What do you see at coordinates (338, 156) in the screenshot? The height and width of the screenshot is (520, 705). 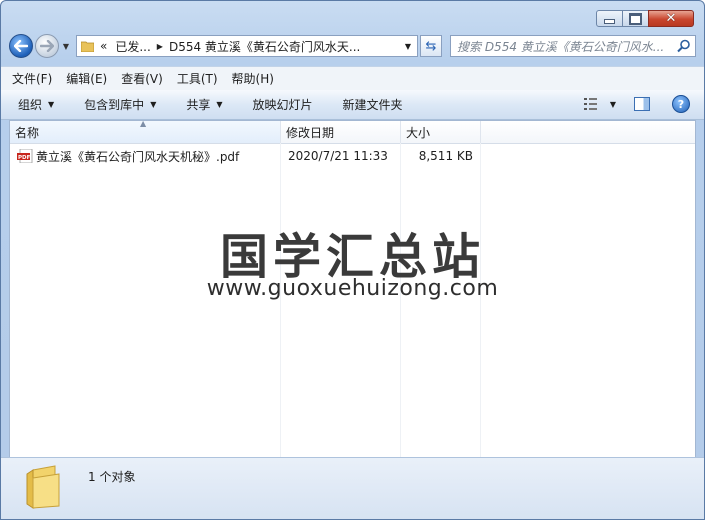 I see `file-date: 2020/7/21 11:33` at bounding box center [338, 156].